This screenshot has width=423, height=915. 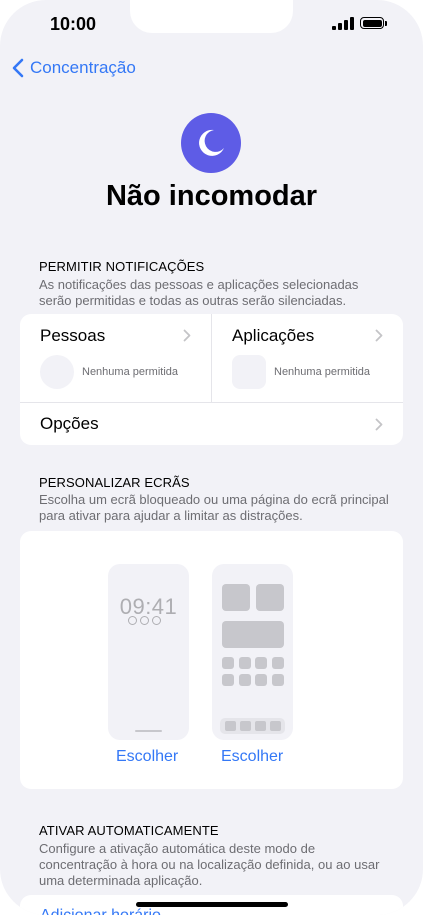 I want to click on chevron-left-icon, so click(x=18, y=68).